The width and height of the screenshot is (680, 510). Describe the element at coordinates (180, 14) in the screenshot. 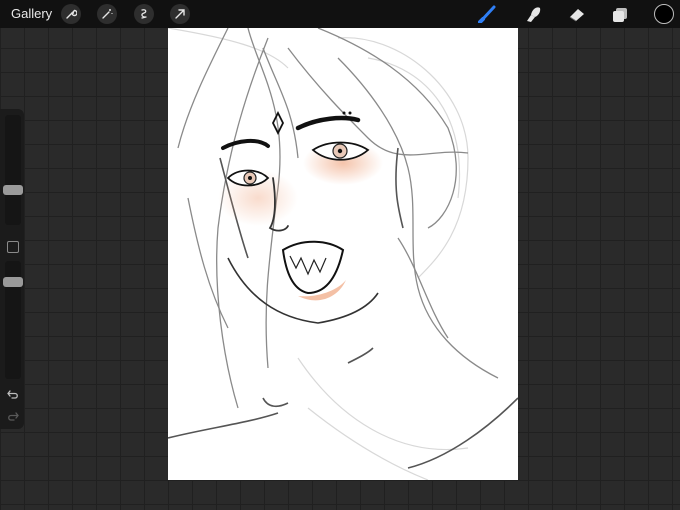

I see `transform-arrow-icon` at that location.